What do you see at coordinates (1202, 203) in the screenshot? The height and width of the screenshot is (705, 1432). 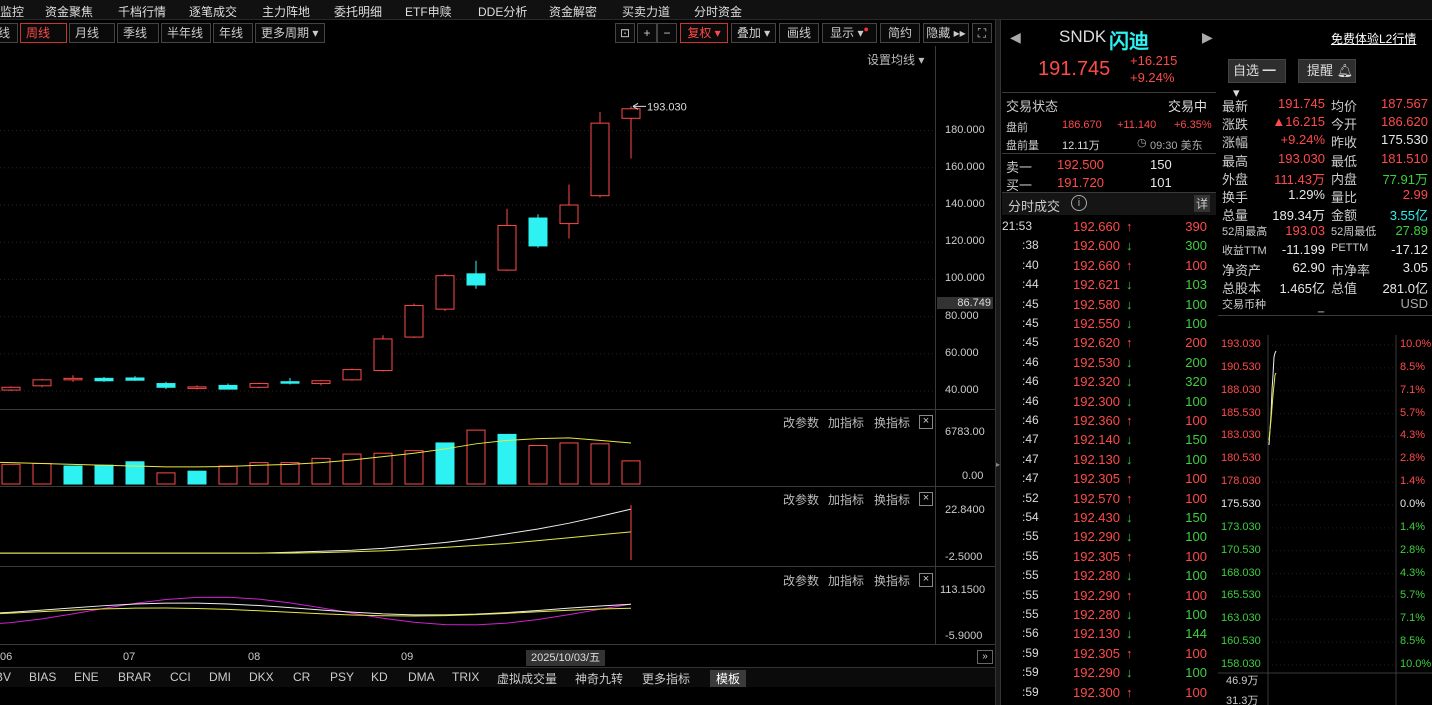 I see `trades-detail-button: 详` at bounding box center [1202, 203].